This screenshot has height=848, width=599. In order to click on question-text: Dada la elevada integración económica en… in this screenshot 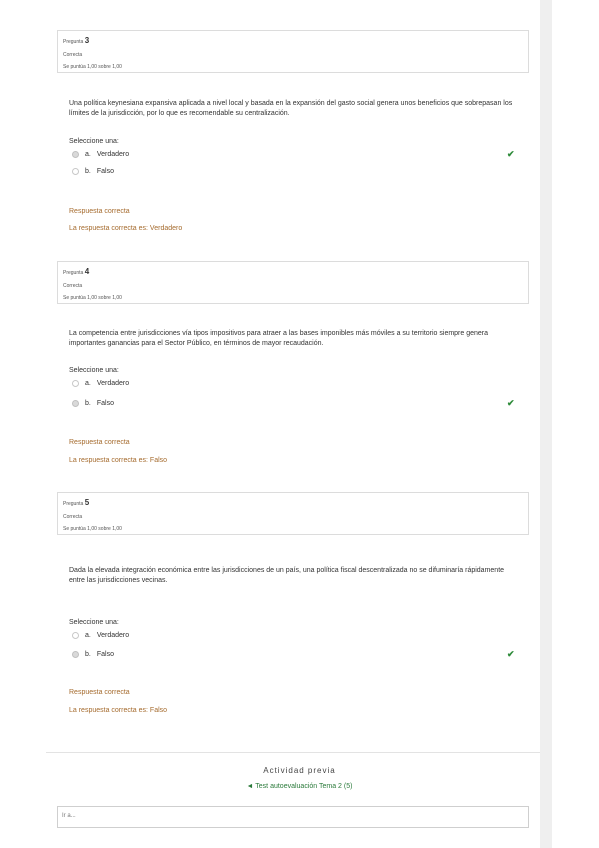, I will do `click(287, 575)`.